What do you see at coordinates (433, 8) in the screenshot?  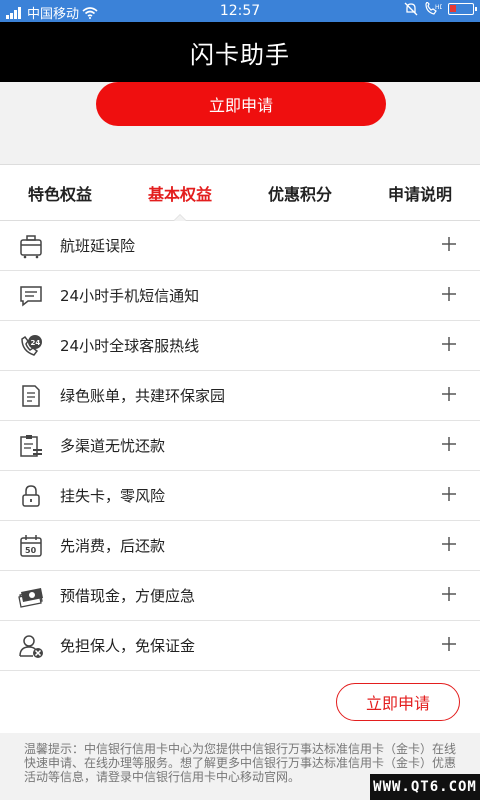 I see `call-icon: HD` at bounding box center [433, 8].